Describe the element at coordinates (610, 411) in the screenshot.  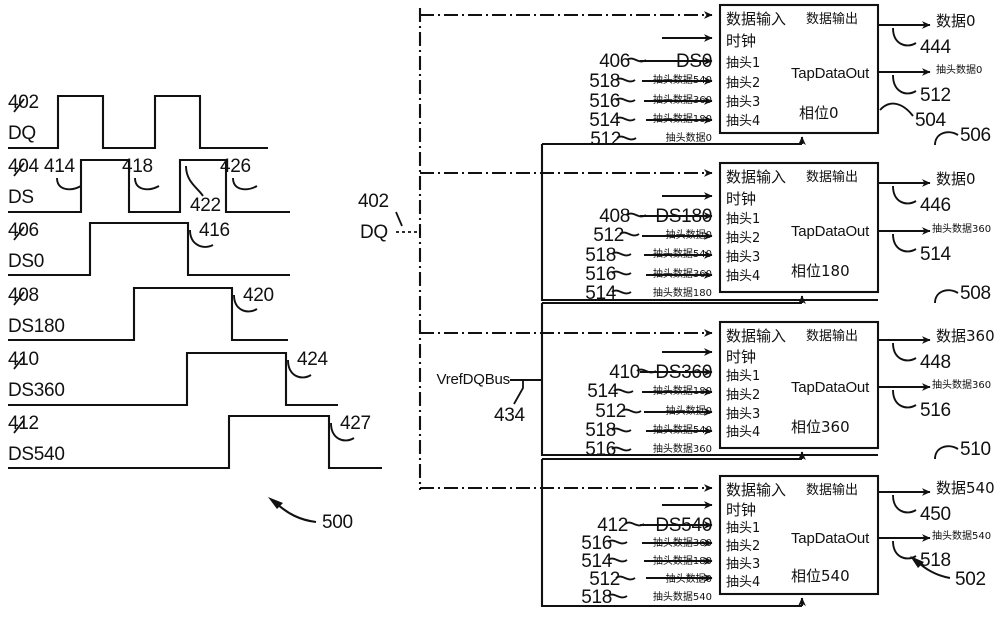
I see `block3-tap2-ref: 512` at that location.